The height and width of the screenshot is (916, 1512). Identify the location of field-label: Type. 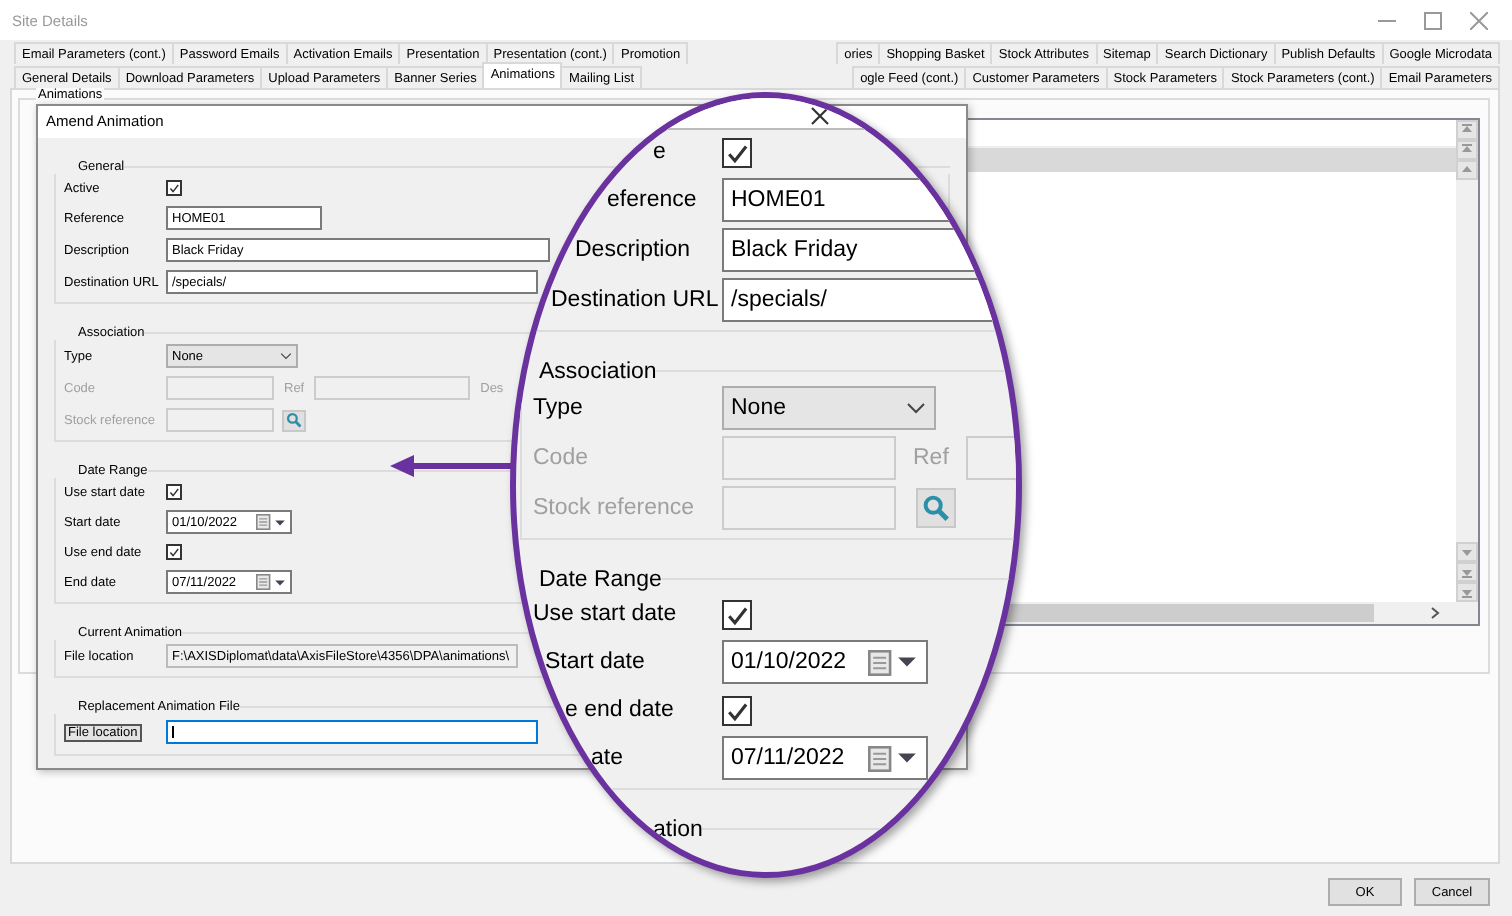
(558, 408).